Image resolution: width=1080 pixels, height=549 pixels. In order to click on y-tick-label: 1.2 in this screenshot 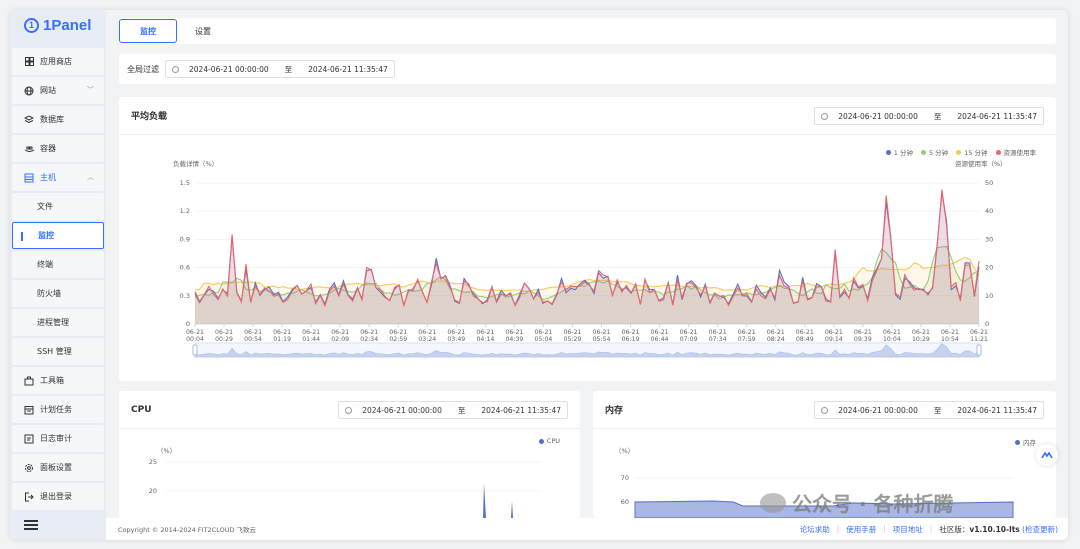, I will do `click(185, 211)`.